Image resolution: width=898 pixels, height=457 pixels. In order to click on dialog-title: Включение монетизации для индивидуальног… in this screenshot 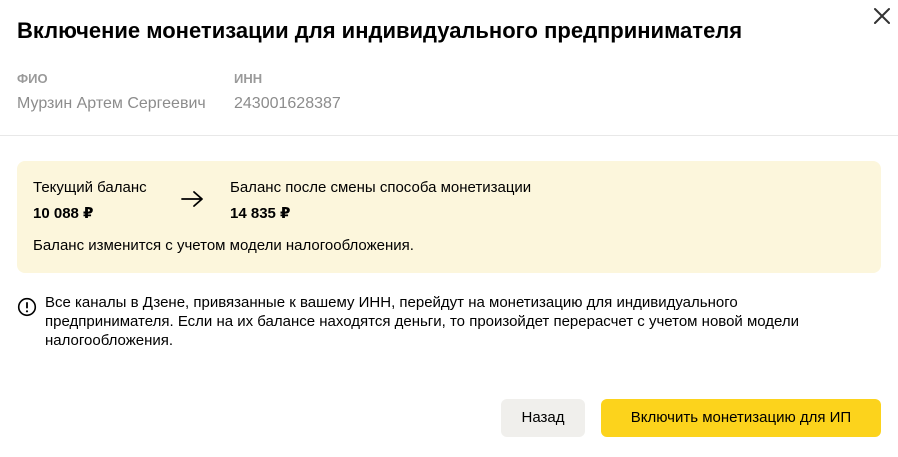, I will do `click(380, 30)`.